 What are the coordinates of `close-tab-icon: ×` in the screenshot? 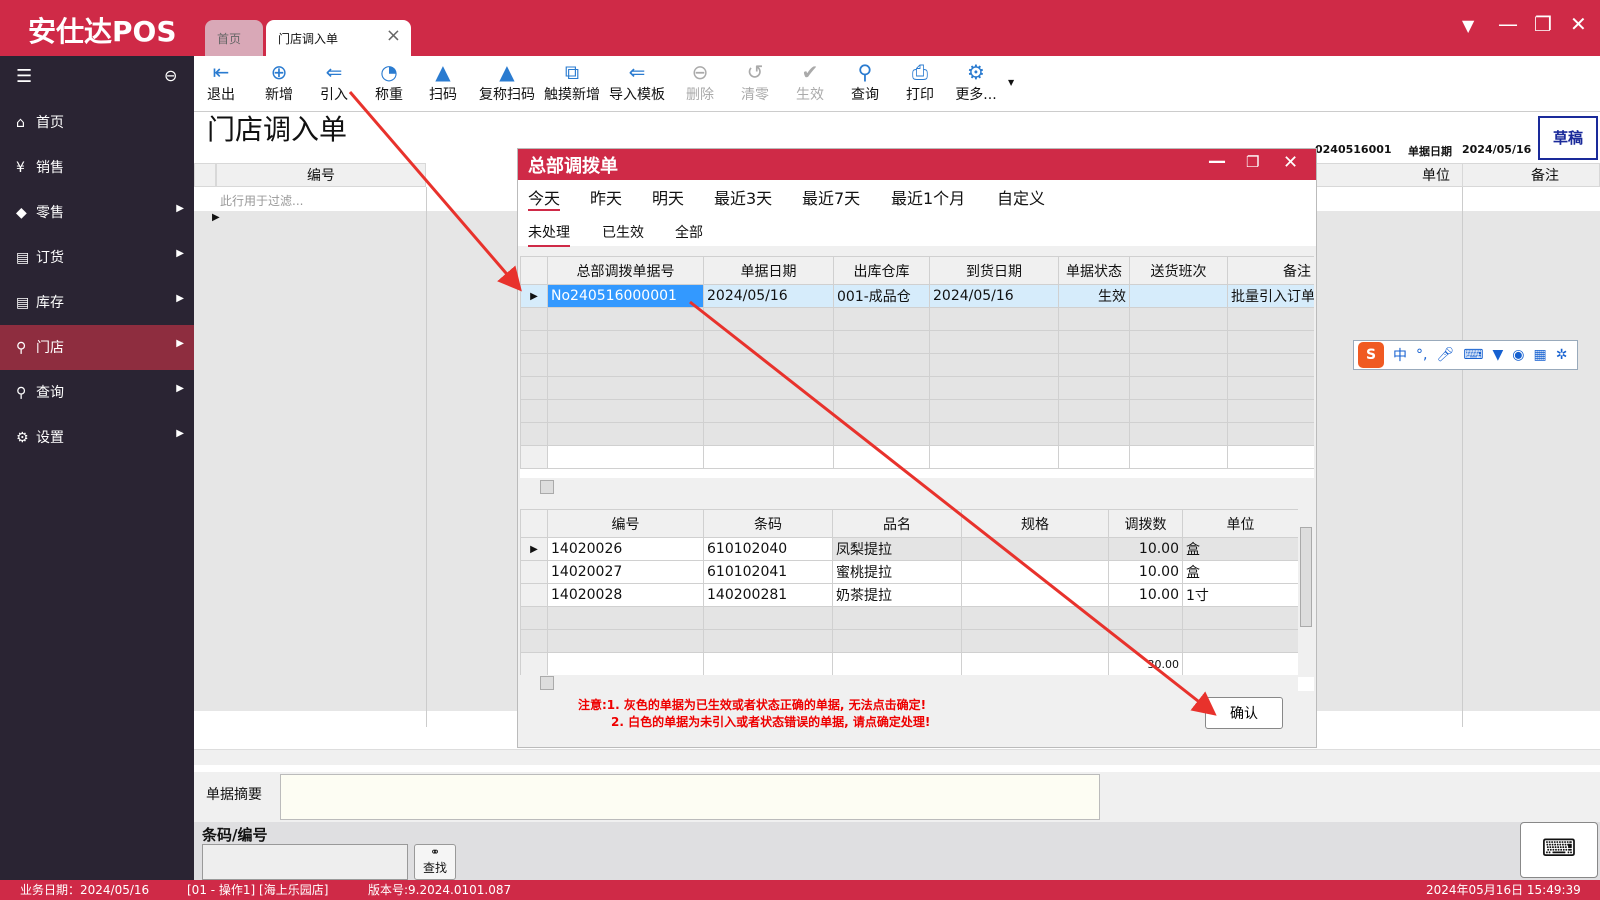 It's located at (393, 35).